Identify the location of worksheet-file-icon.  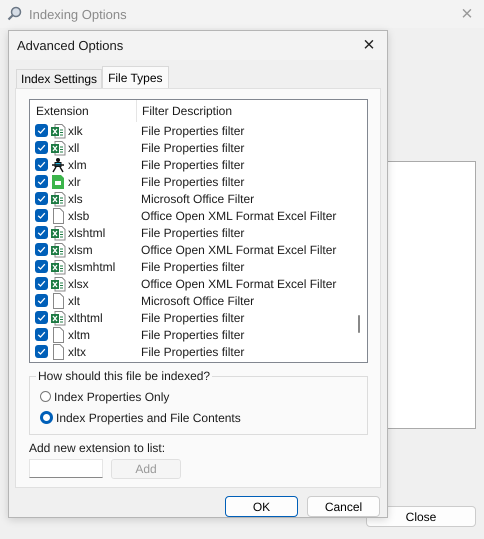
(58, 182).